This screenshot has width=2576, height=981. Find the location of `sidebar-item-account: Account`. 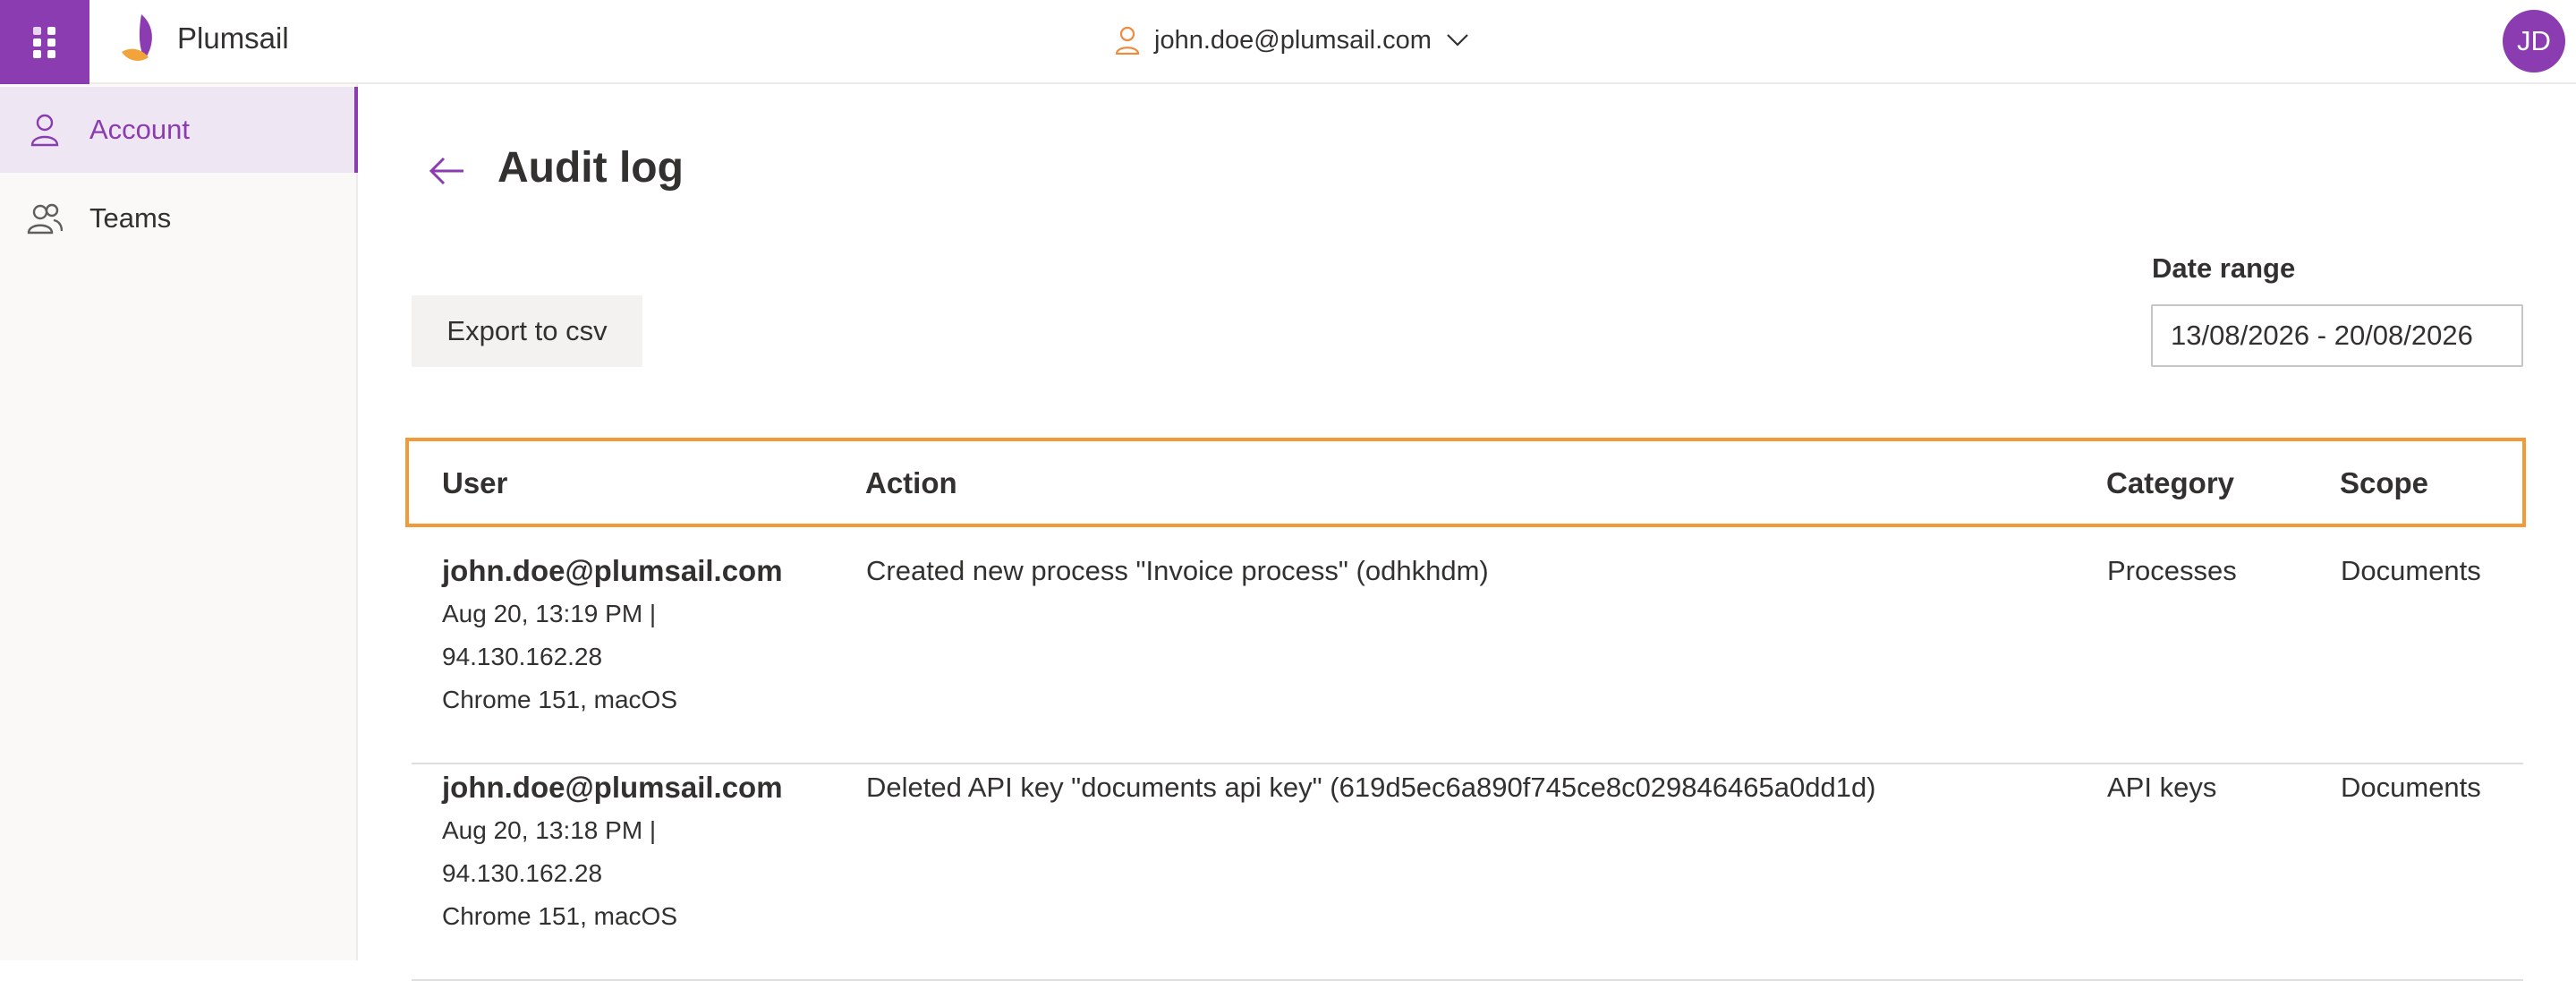

sidebar-item-account: Account is located at coordinates (179, 130).